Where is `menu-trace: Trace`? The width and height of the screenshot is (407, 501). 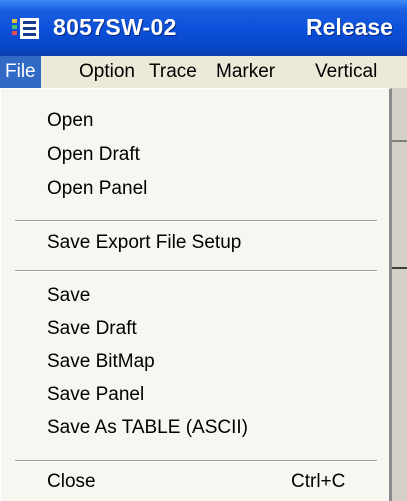
menu-trace: Trace is located at coordinates (173, 72).